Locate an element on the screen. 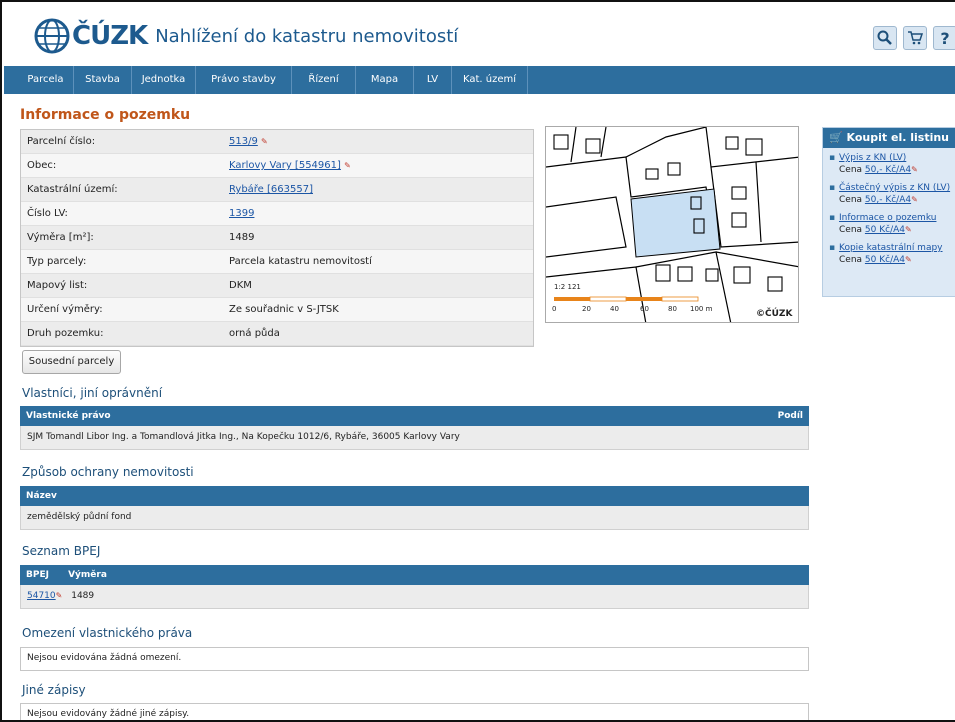  nav-item-kat-uzemi: Kat. území is located at coordinates (490, 80).